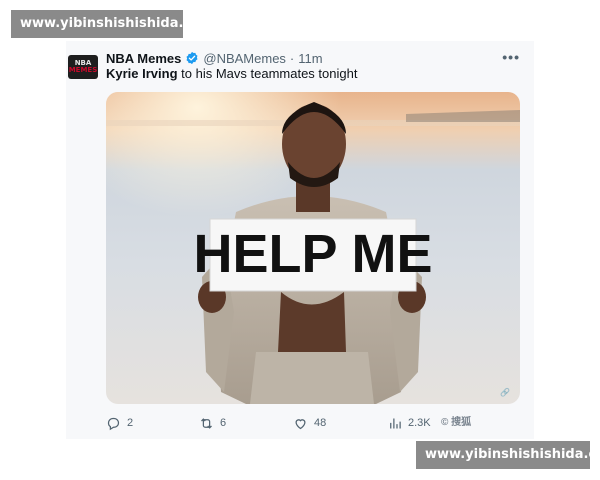  Describe the element at coordinates (395, 423) in the screenshot. I see `views-icon` at that location.